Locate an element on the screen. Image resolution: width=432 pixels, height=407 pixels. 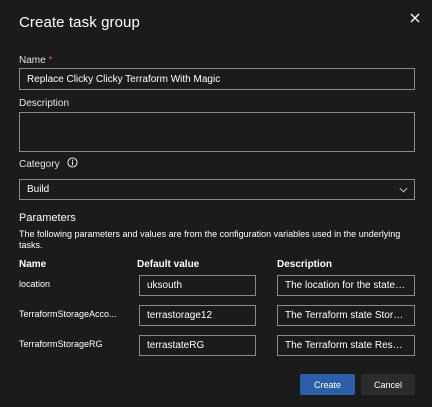
create-button: Create is located at coordinates (327, 384).